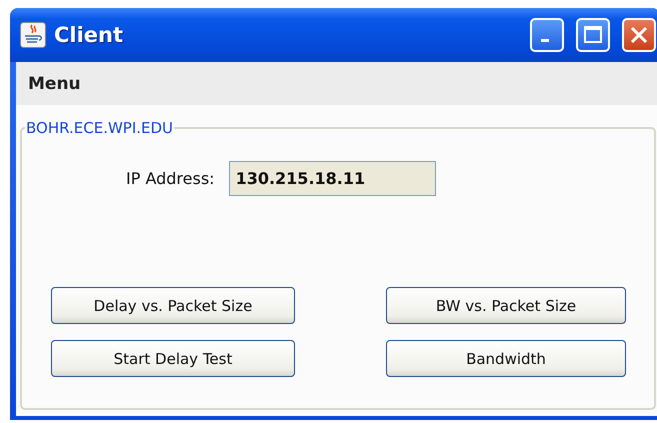 The width and height of the screenshot is (657, 423). What do you see at coordinates (506, 358) in the screenshot?
I see `action-button: Bandwidth` at bounding box center [506, 358].